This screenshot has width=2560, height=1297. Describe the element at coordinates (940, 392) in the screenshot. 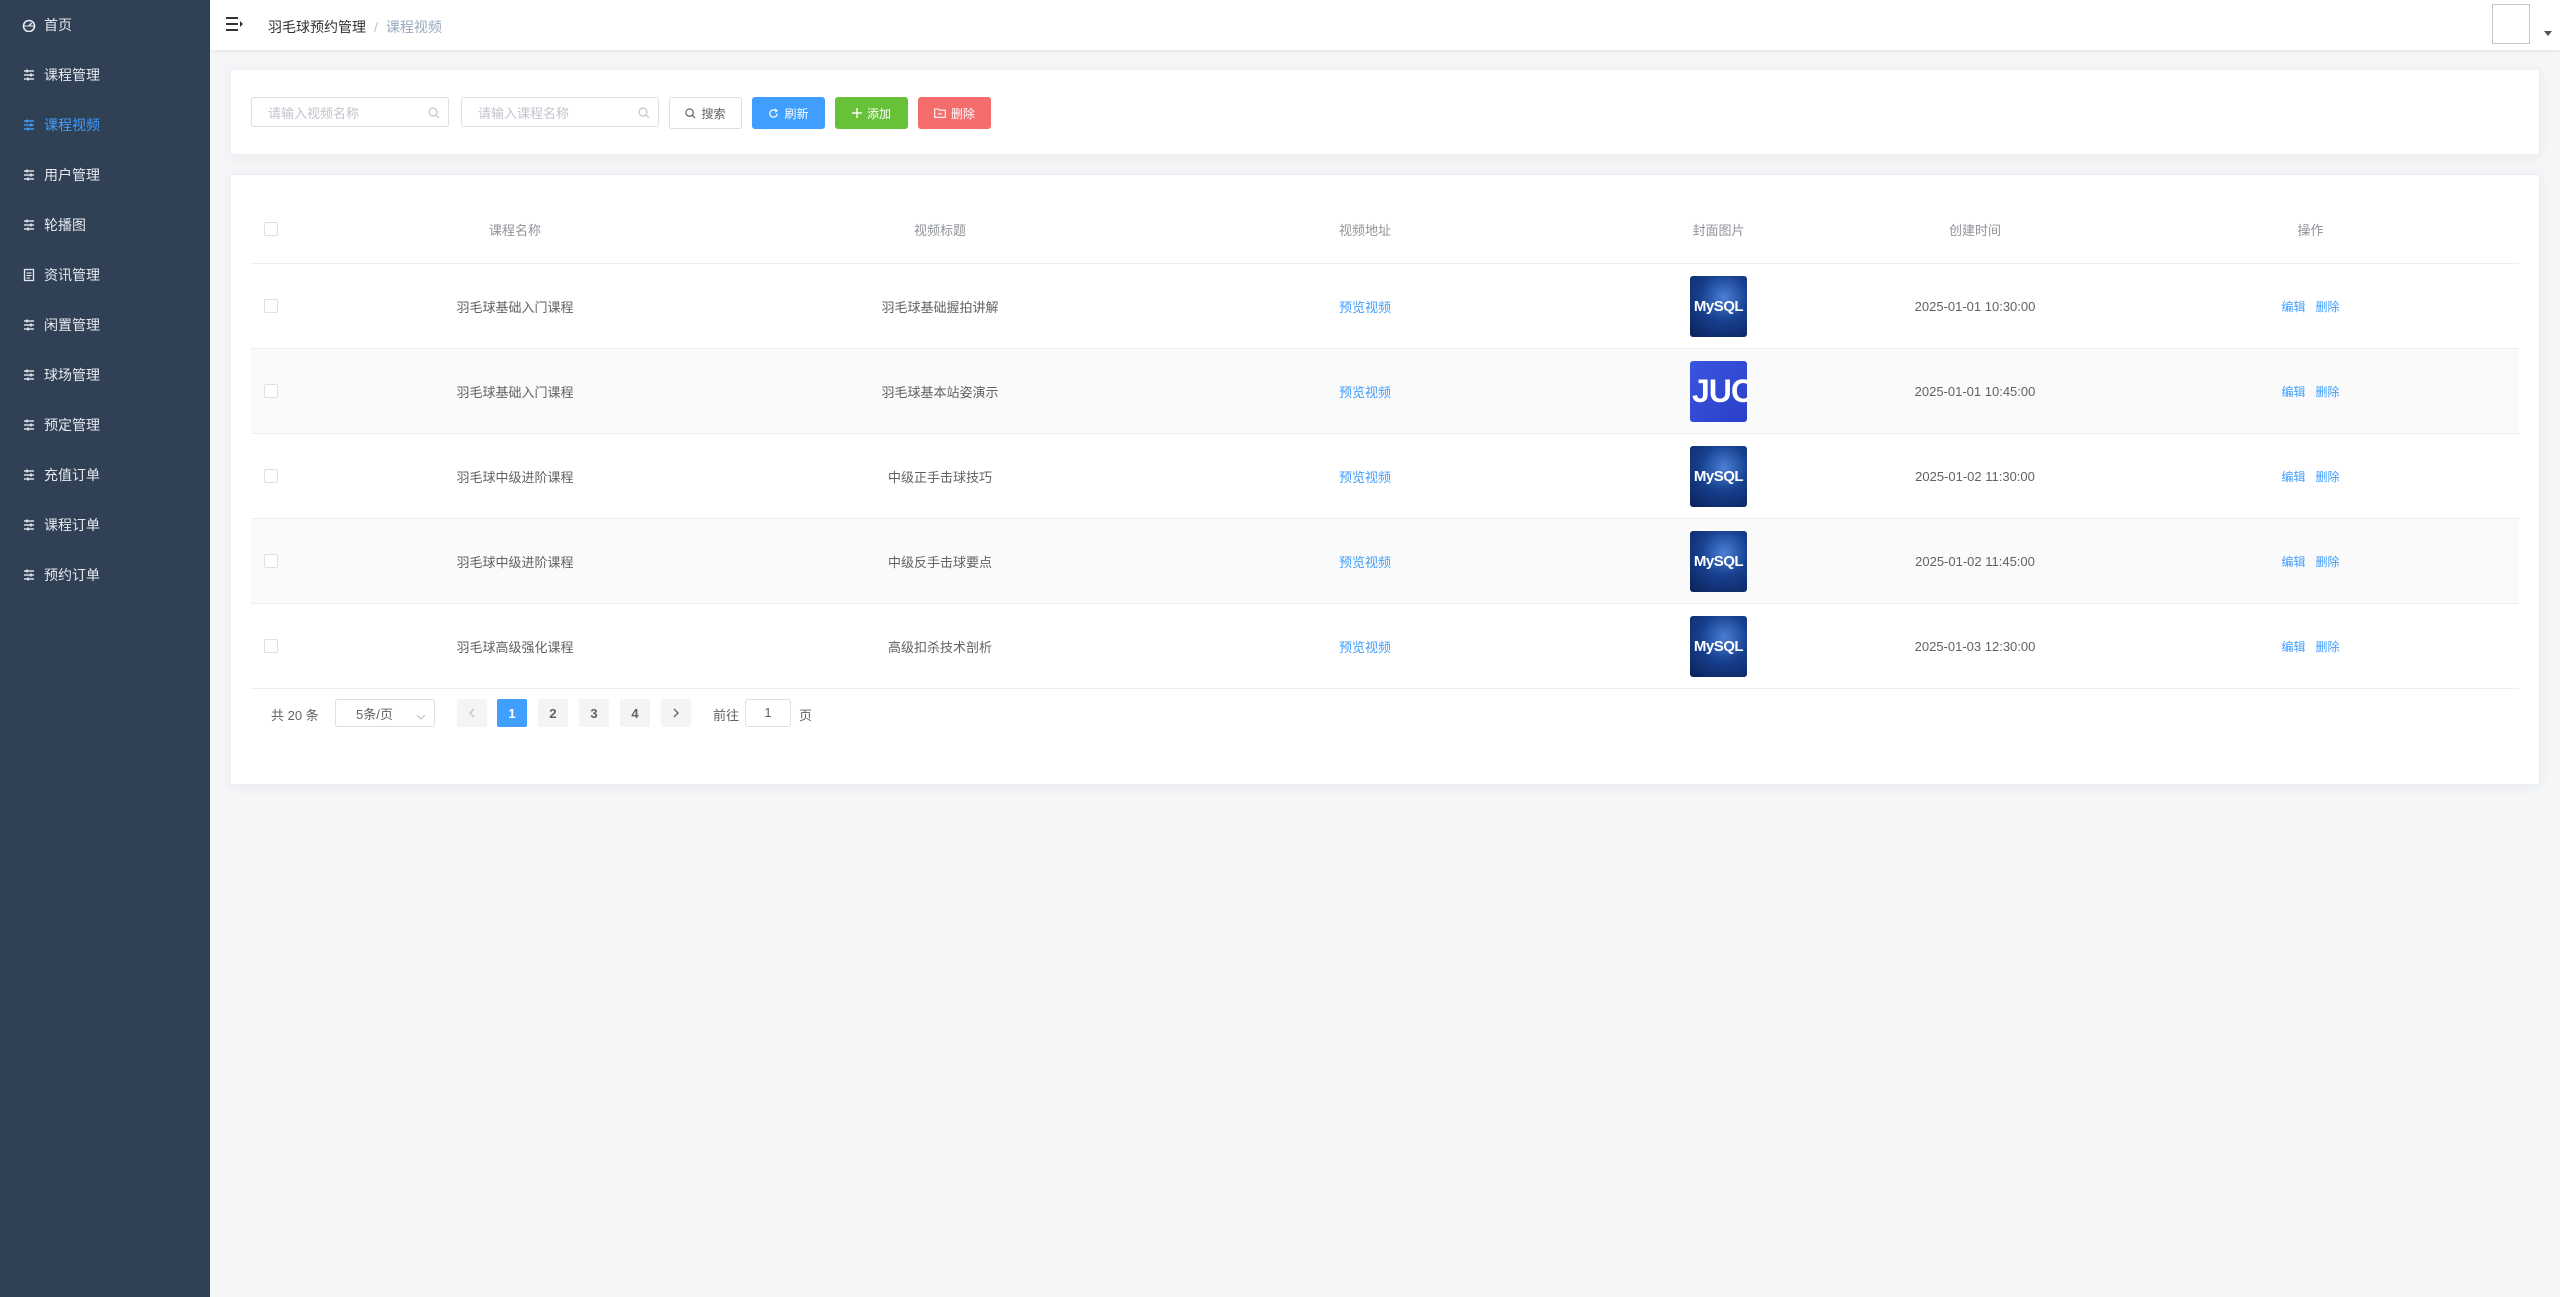

I see `video-title-cell: 羽毛球基本站姿演示` at that location.